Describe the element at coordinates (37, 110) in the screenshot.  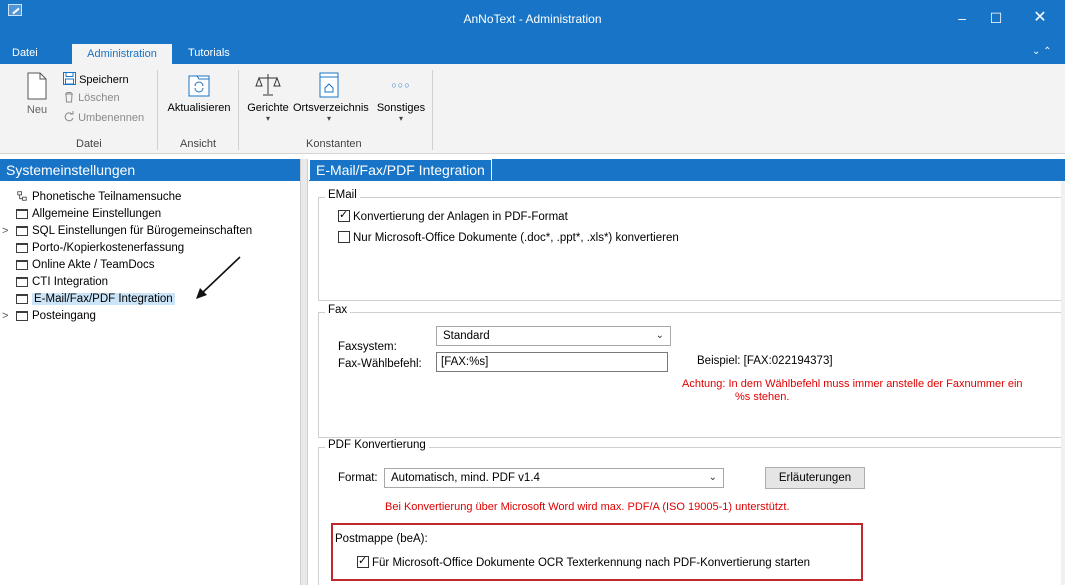
I see `new-label: Neu` at that location.